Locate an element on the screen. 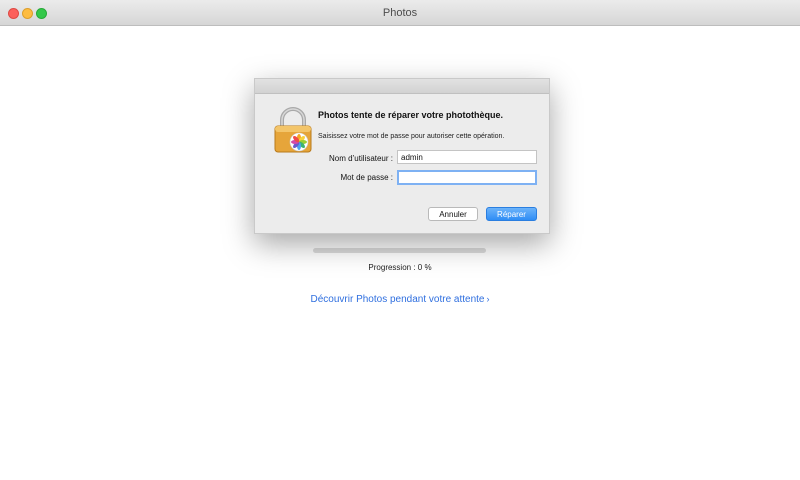 The width and height of the screenshot is (800, 480). username-label: Nom d’utilisateur : is located at coordinates (360, 158).